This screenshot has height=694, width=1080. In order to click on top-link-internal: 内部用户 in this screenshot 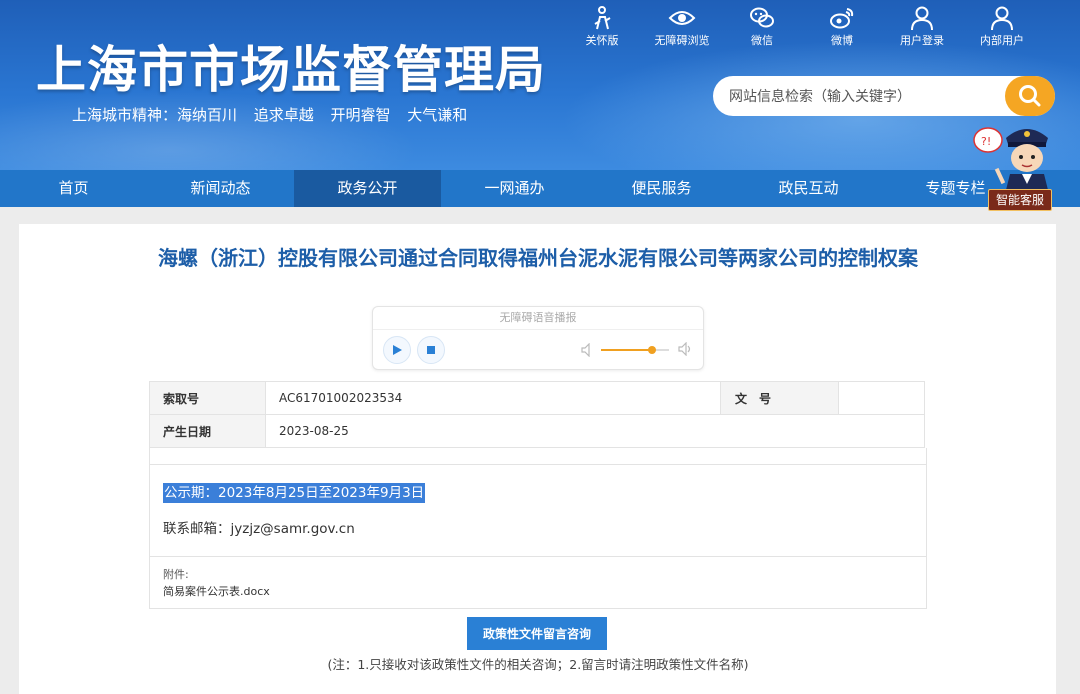, I will do `click(1002, 26)`.